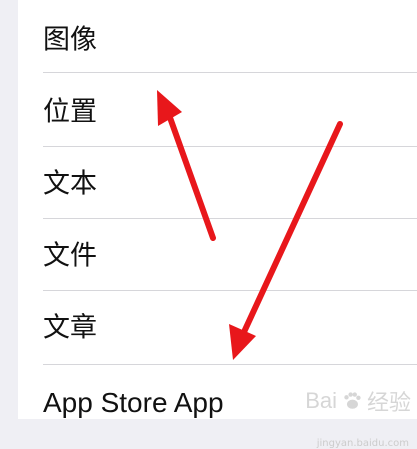 The image size is (417, 449). I want to click on left-margin, so click(9, 209).